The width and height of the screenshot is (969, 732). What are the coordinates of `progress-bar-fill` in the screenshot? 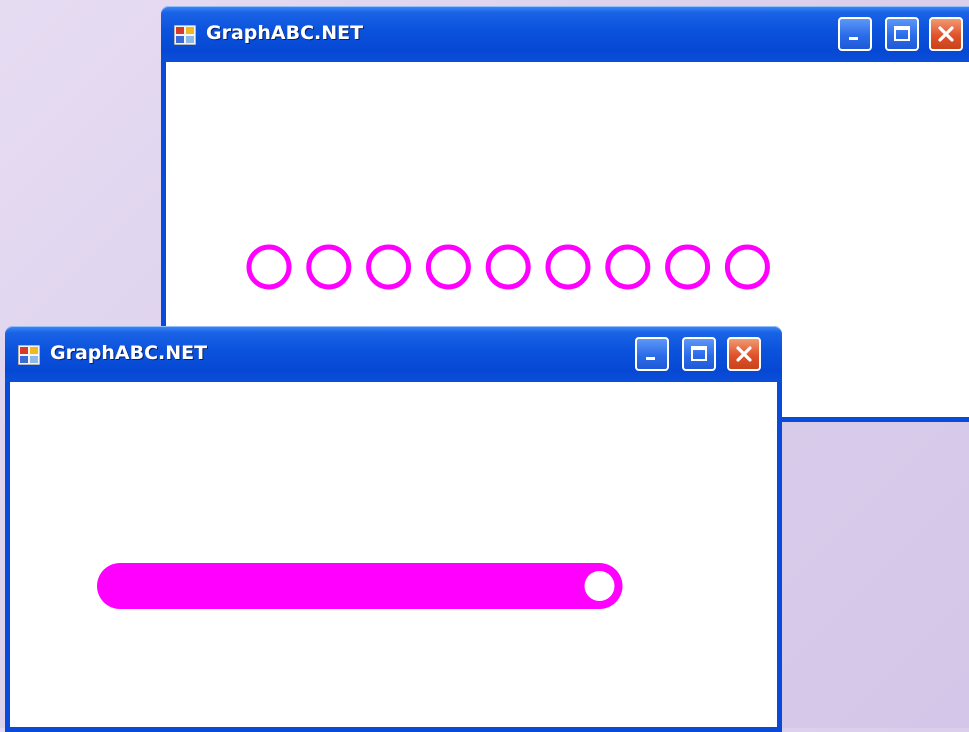 It's located at (360, 586).